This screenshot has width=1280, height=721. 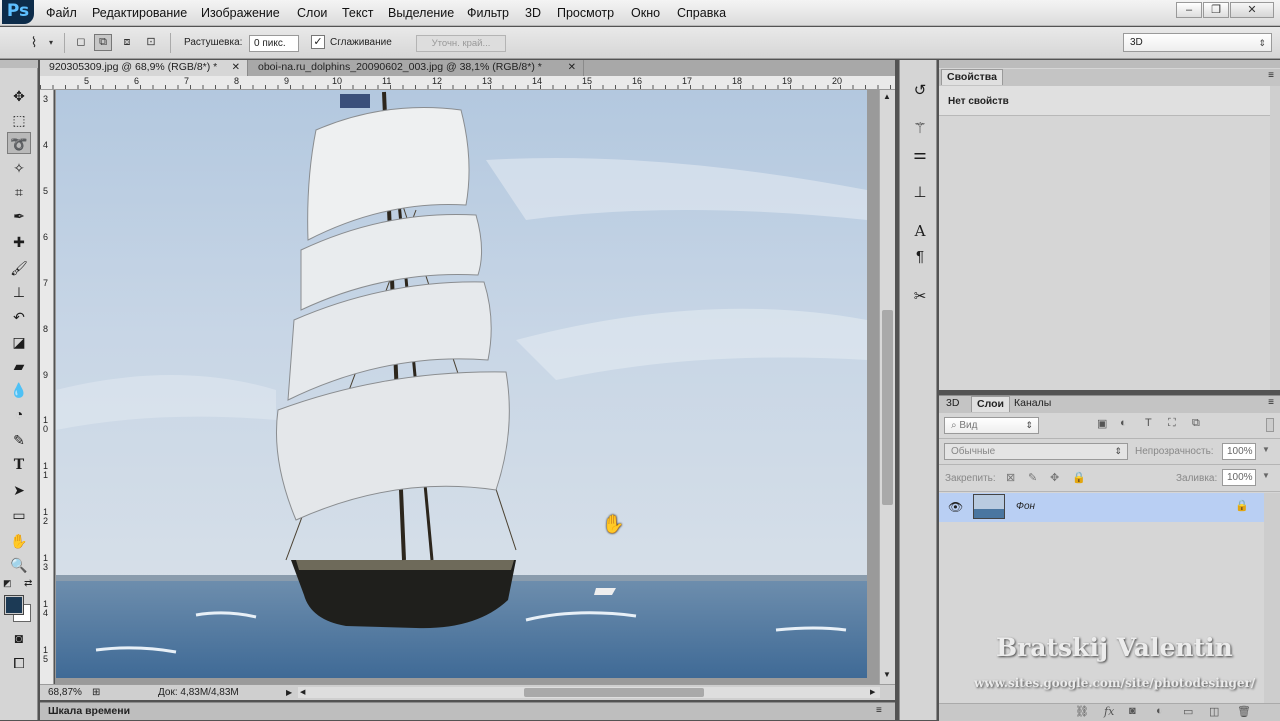 I want to click on foreground-color-swatch, so click(x=14, y=605).